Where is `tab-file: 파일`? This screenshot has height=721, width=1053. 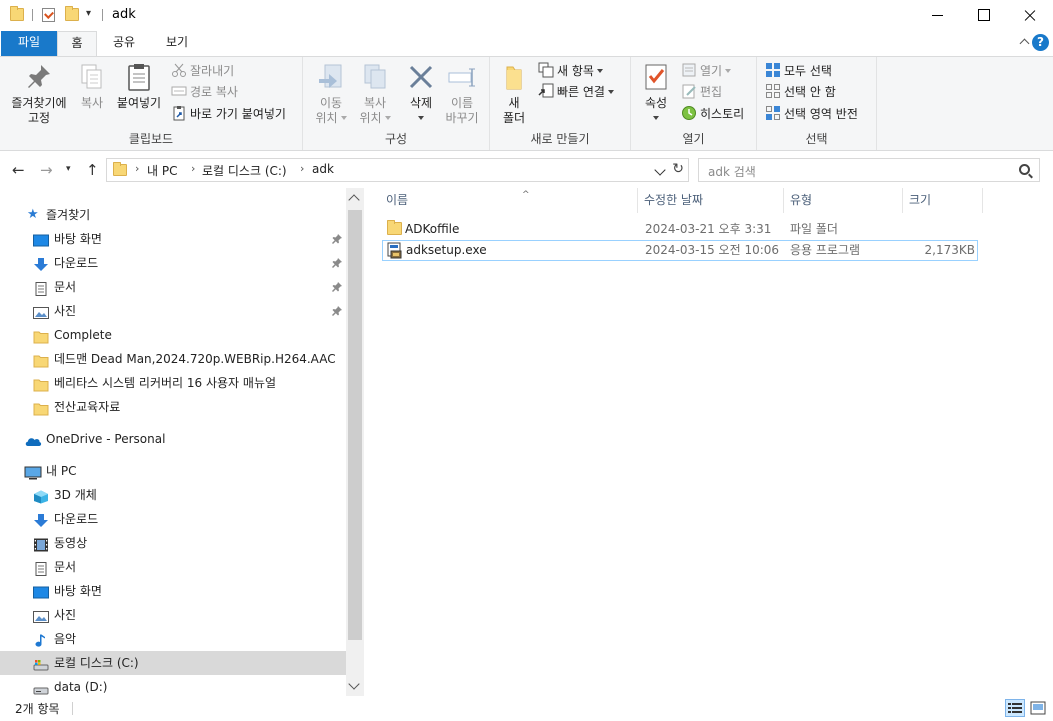 tab-file: 파일 is located at coordinates (29, 43).